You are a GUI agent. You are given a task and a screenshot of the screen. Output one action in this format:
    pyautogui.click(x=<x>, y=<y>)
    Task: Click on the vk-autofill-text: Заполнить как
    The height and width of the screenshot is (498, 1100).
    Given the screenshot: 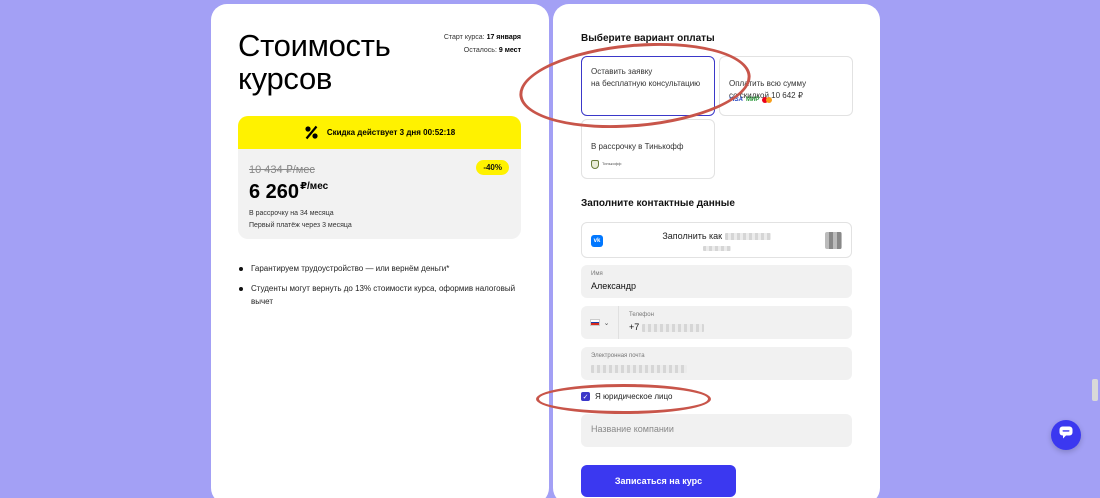 What is the action you would take?
    pyautogui.click(x=692, y=236)
    